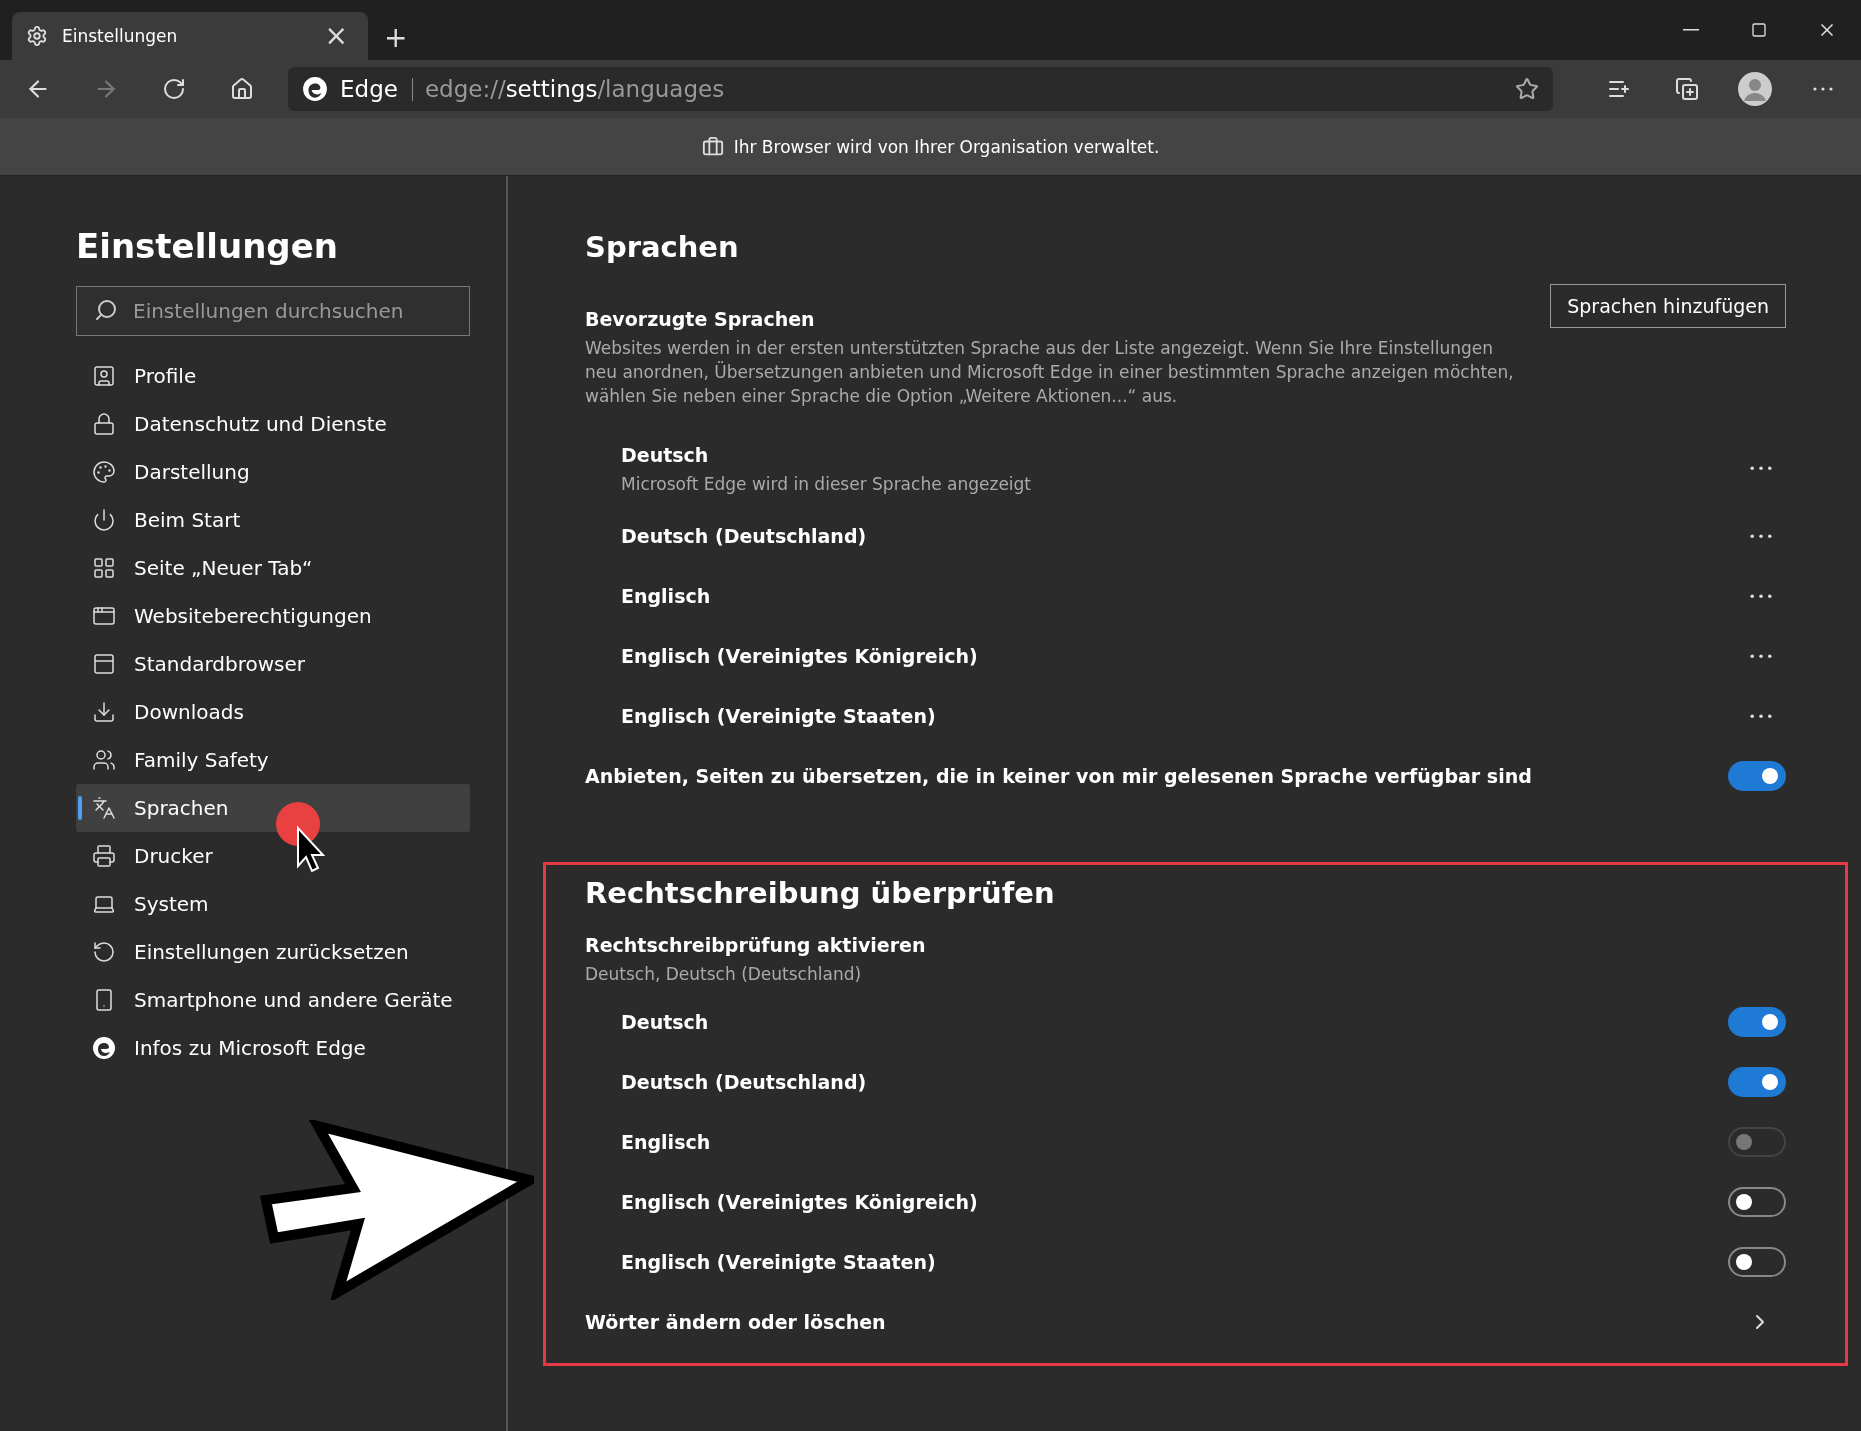 The height and width of the screenshot is (1431, 1861). Describe the element at coordinates (104, 808) in the screenshot. I see `language-icon` at that location.